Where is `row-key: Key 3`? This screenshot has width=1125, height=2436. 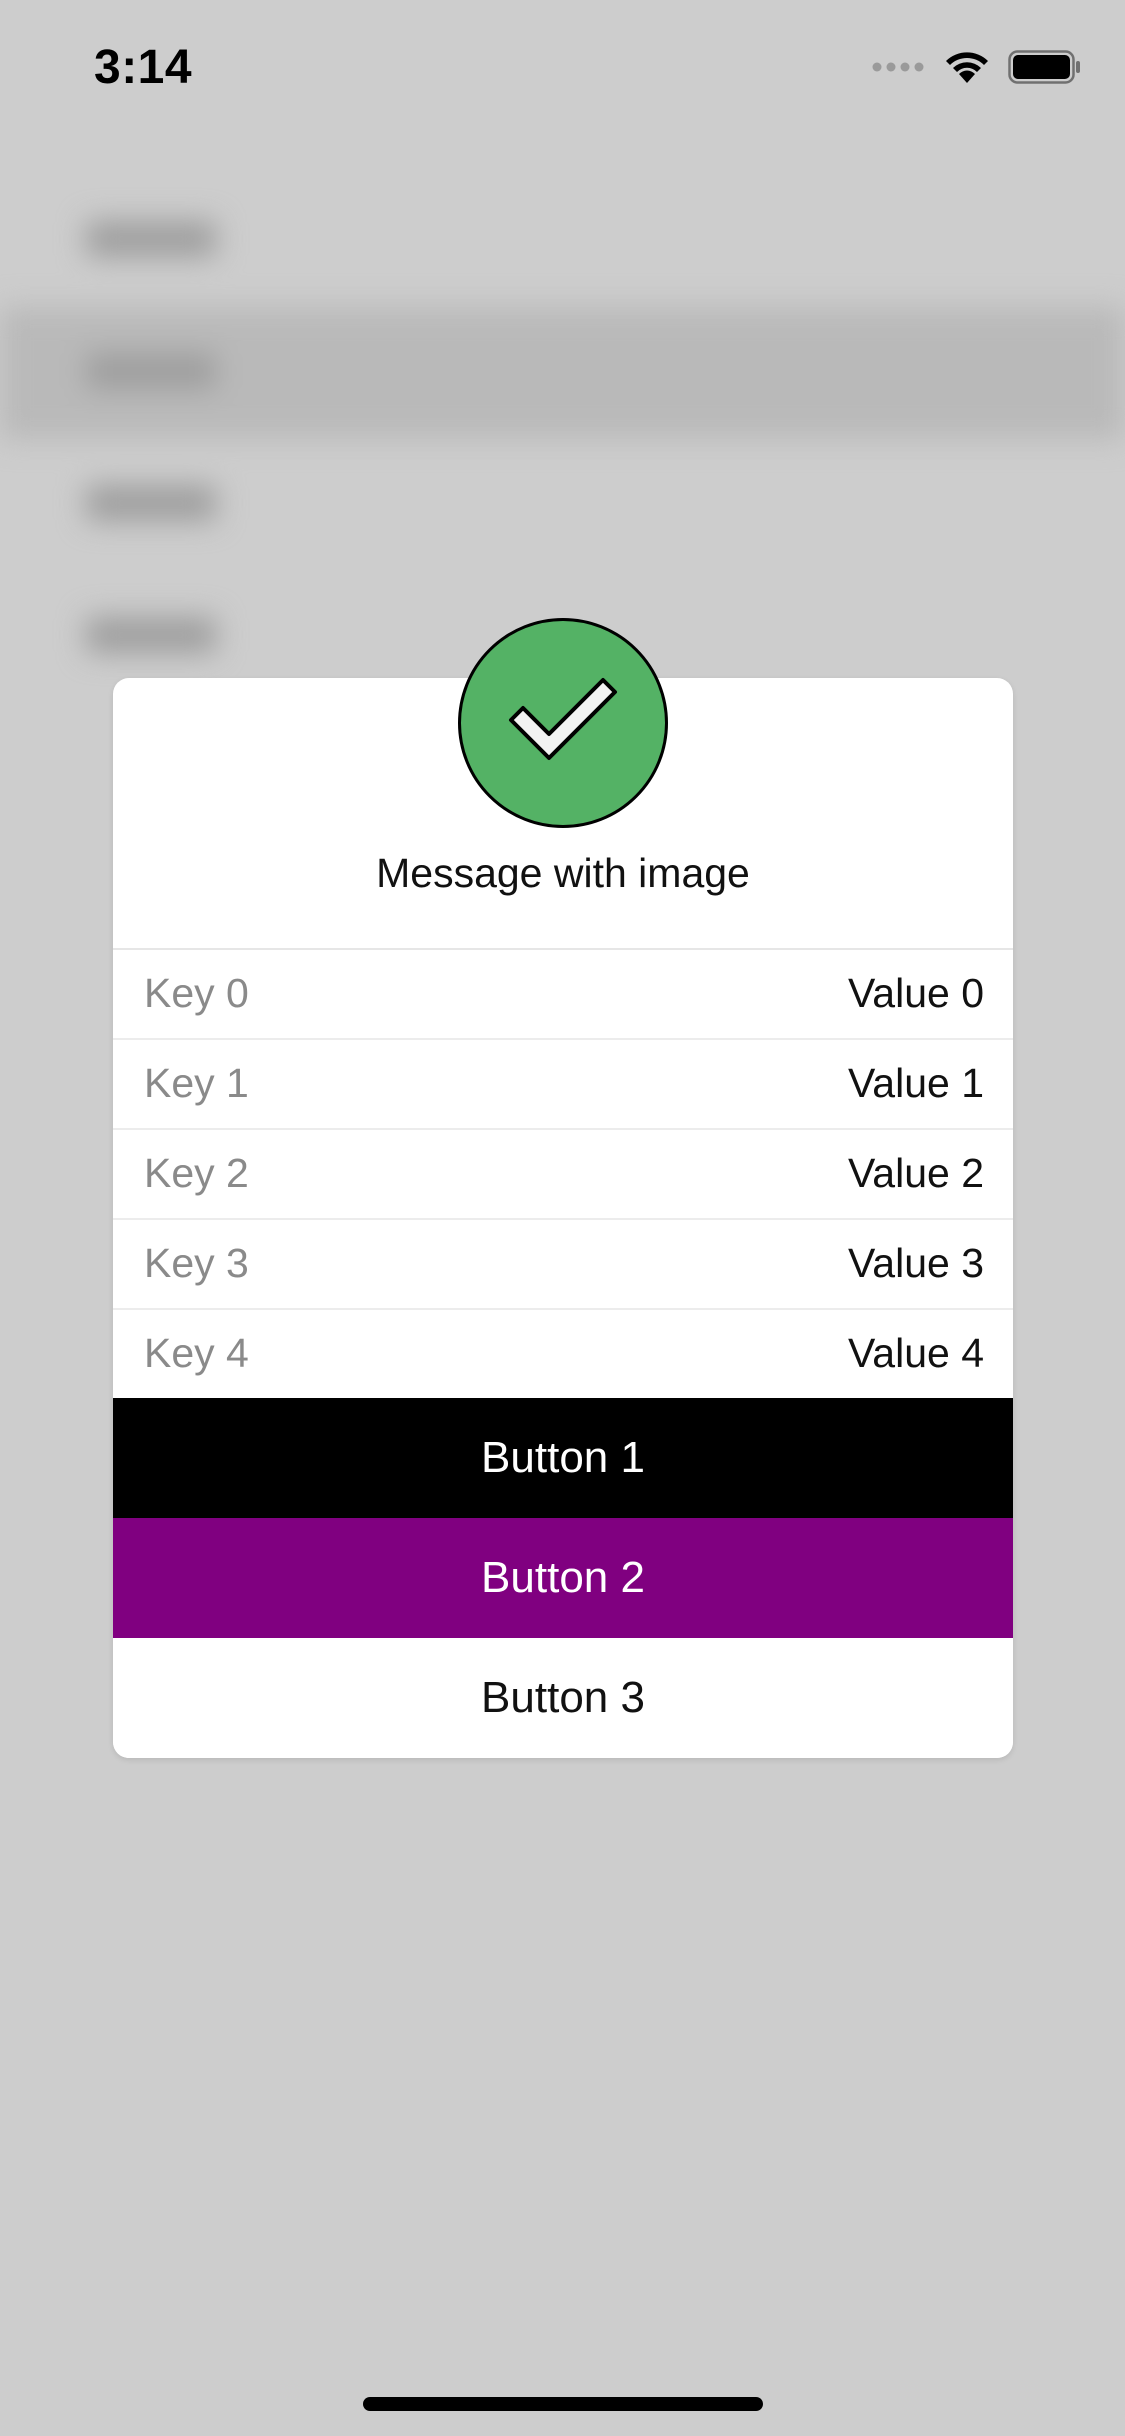 row-key: Key 3 is located at coordinates (196, 1263).